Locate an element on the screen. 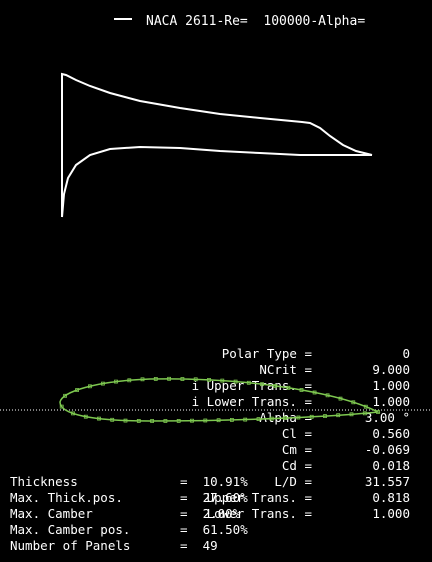 The height and width of the screenshot is (562, 432). geometry-value: = 27.60% is located at coordinates (214, 497).